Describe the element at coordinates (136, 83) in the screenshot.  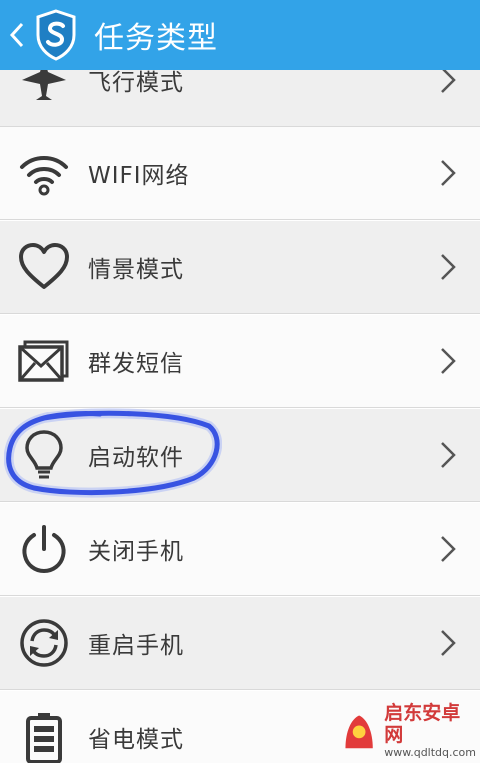
I see `list-item-label: 飞行模式` at that location.